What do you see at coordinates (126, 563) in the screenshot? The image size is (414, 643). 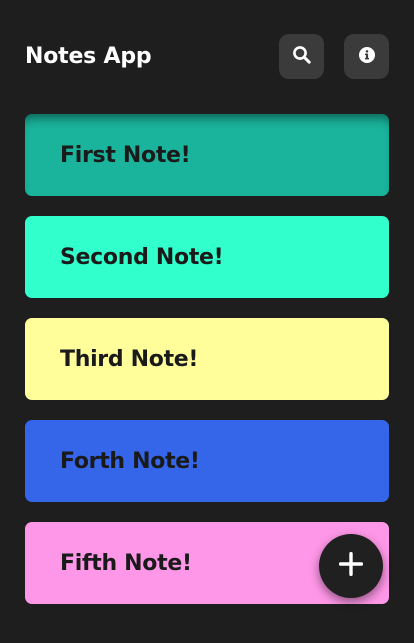 I see `note-title: Fifth Note!` at bounding box center [126, 563].